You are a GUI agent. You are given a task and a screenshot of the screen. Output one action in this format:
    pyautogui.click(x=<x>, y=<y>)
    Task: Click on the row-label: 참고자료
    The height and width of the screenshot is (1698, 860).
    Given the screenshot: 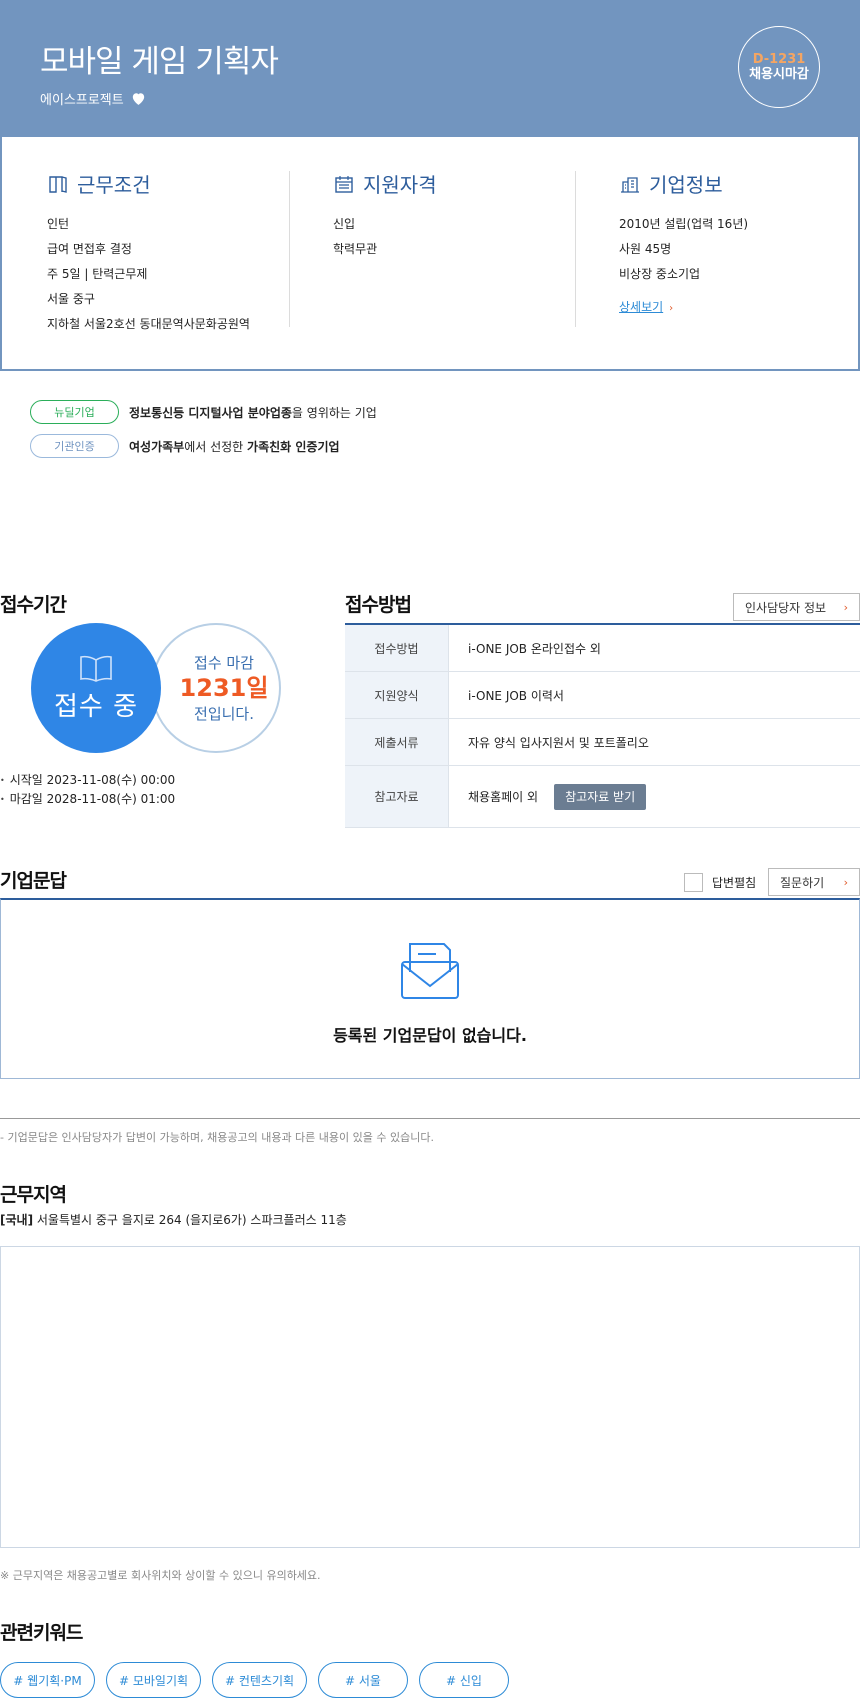 What is the action you would take?
    pyautogui.click(x=397, y=796)
    